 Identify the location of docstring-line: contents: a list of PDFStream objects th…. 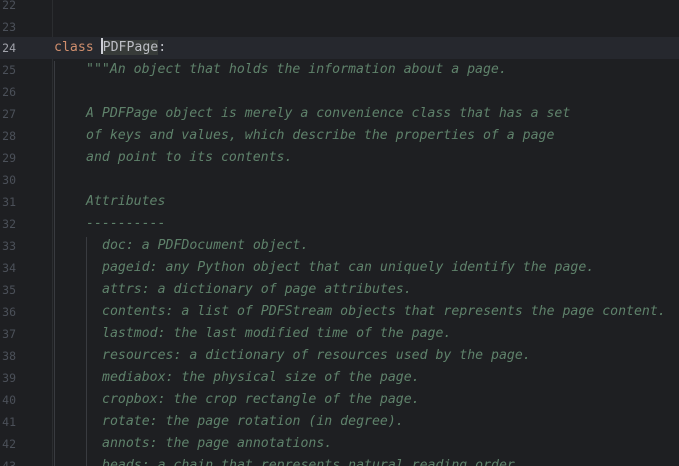
(384, 311).